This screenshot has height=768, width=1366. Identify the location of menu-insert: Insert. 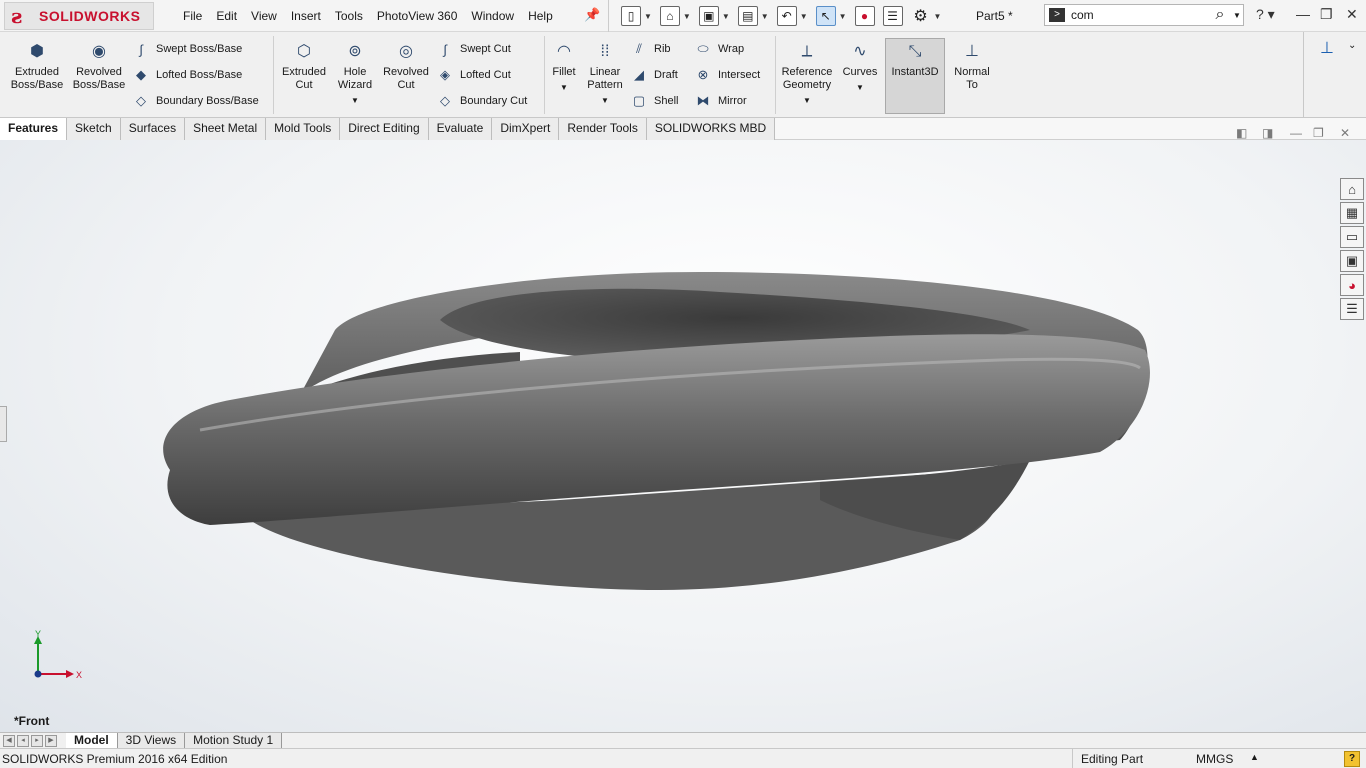
(306, 16).